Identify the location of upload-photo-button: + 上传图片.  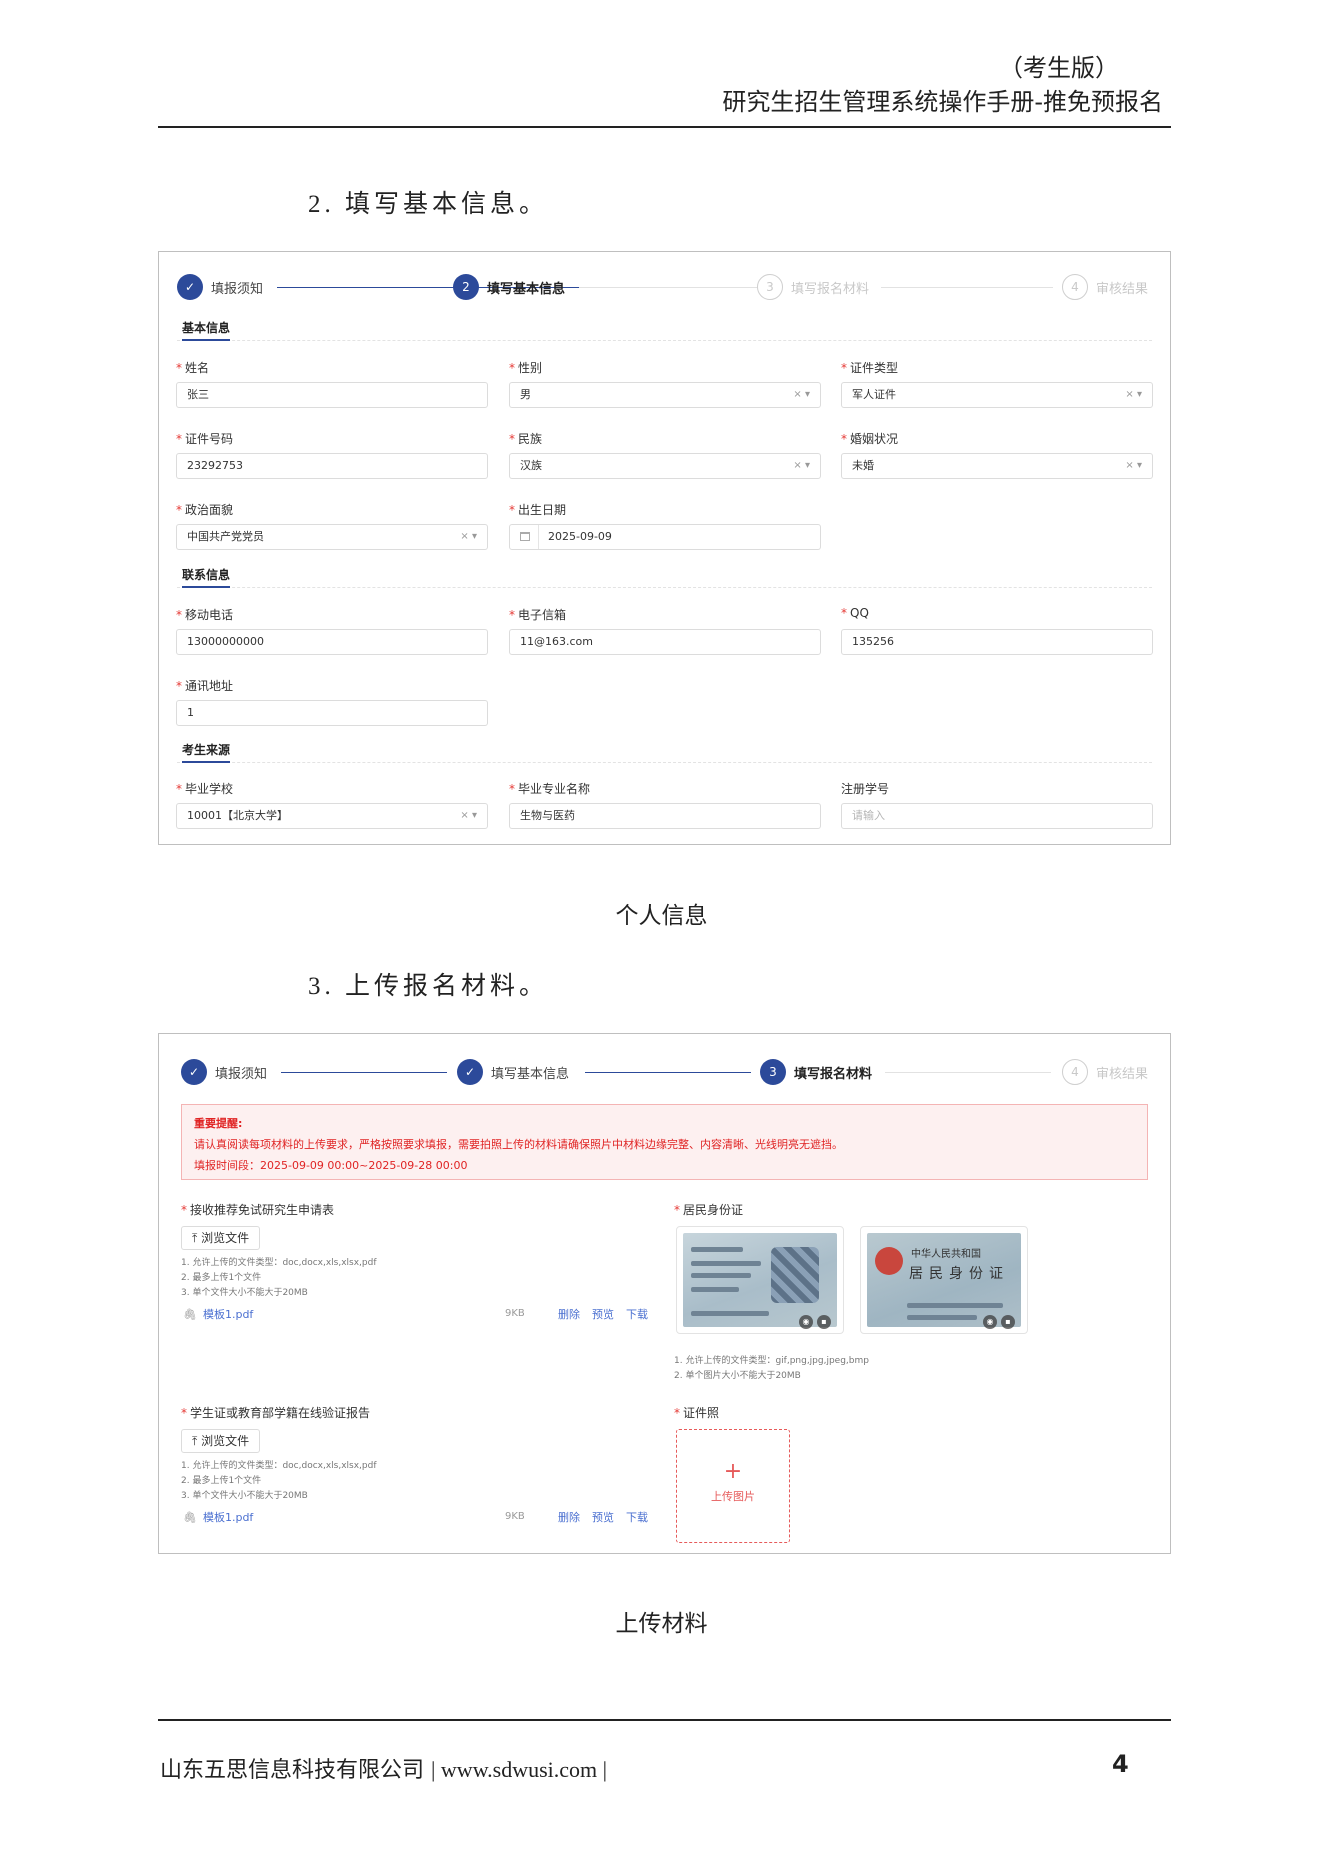
(733, 1486).